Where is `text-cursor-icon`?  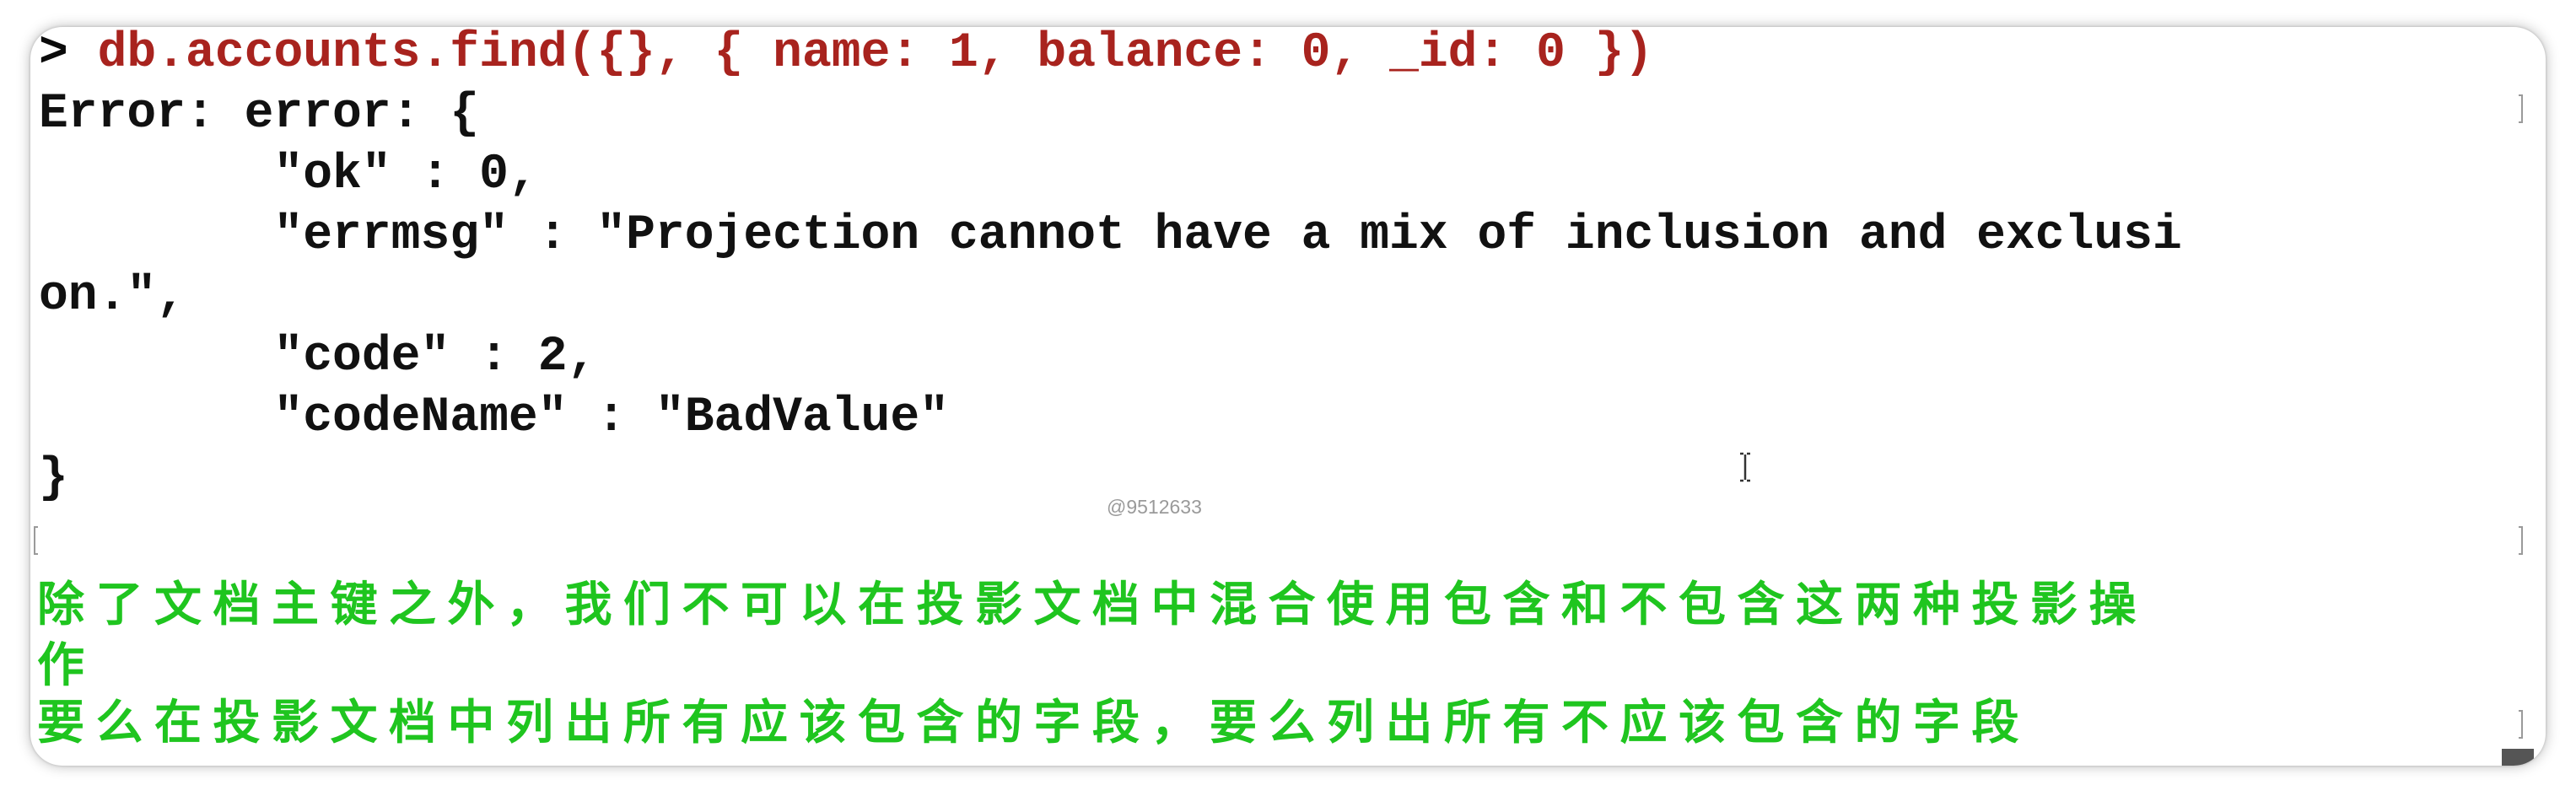 text-cursor-icon is located at coordinates (1745, 467).